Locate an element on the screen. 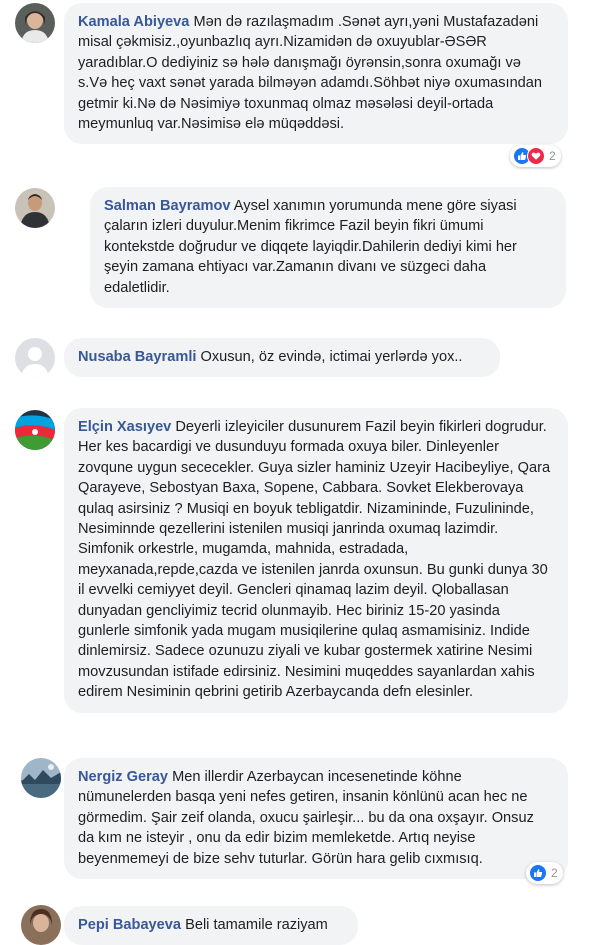  comment-bubble: Pepi Babayeva Beli tamamile raziyam is located at coordinates (211, 925).